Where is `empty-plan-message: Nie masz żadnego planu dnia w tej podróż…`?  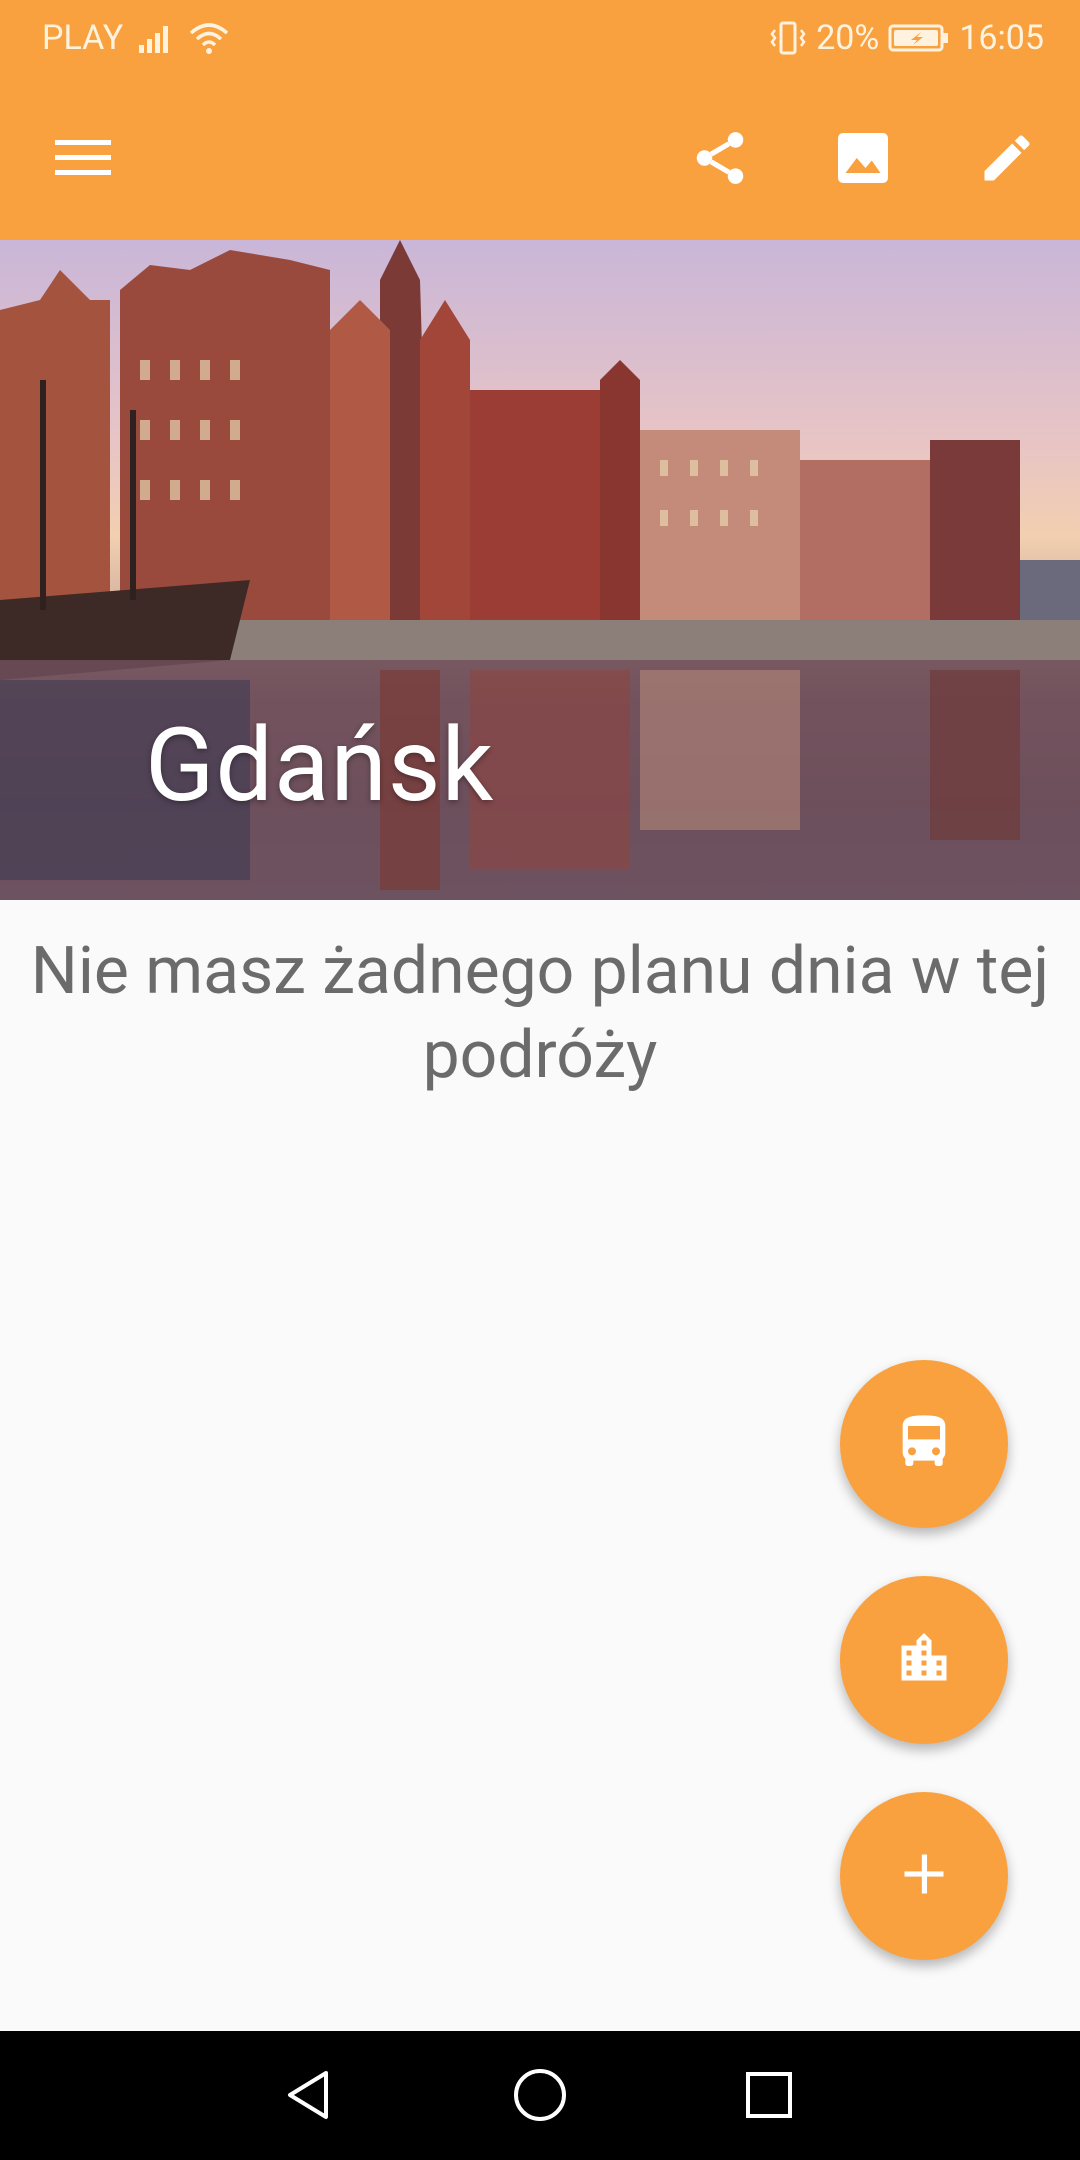
empty-plan-message: Nie masz żadnego planu dnia w tej podróż… is located at coordinates (540, 1013).